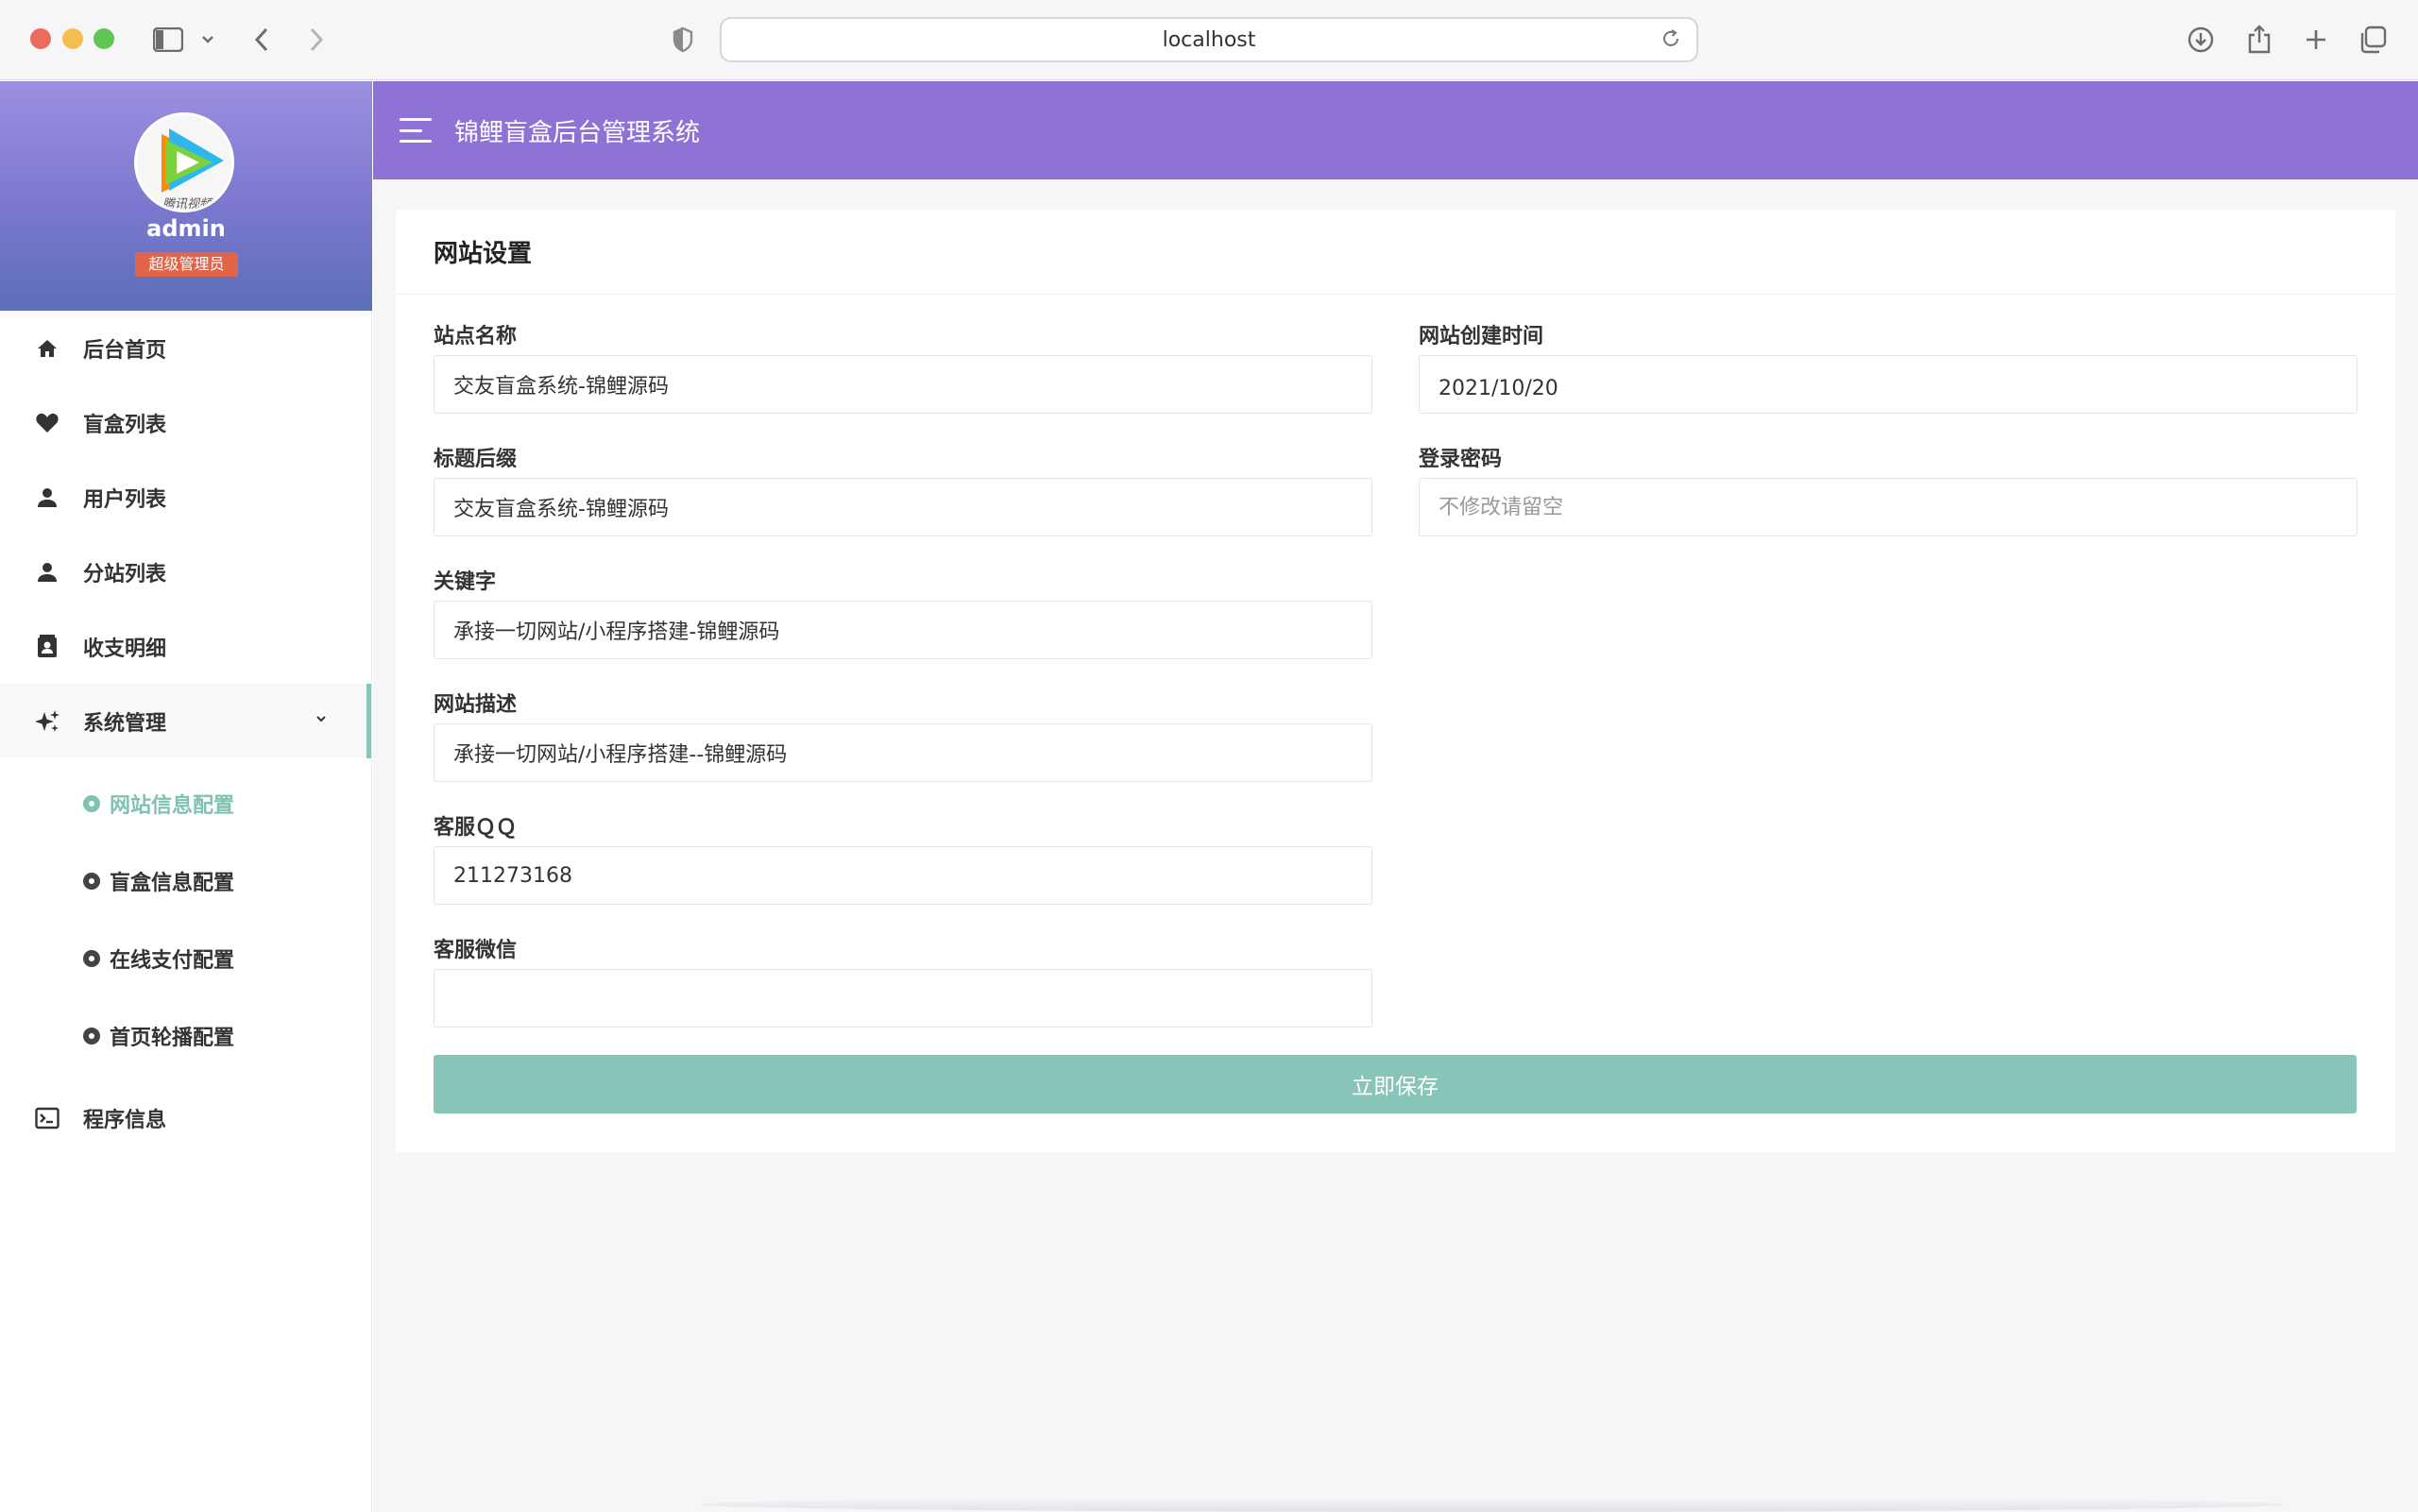 This screenshot has width=2418, height=1512. I want to click on sidebar-item-label: 盲盒列表, so click(125, 425).